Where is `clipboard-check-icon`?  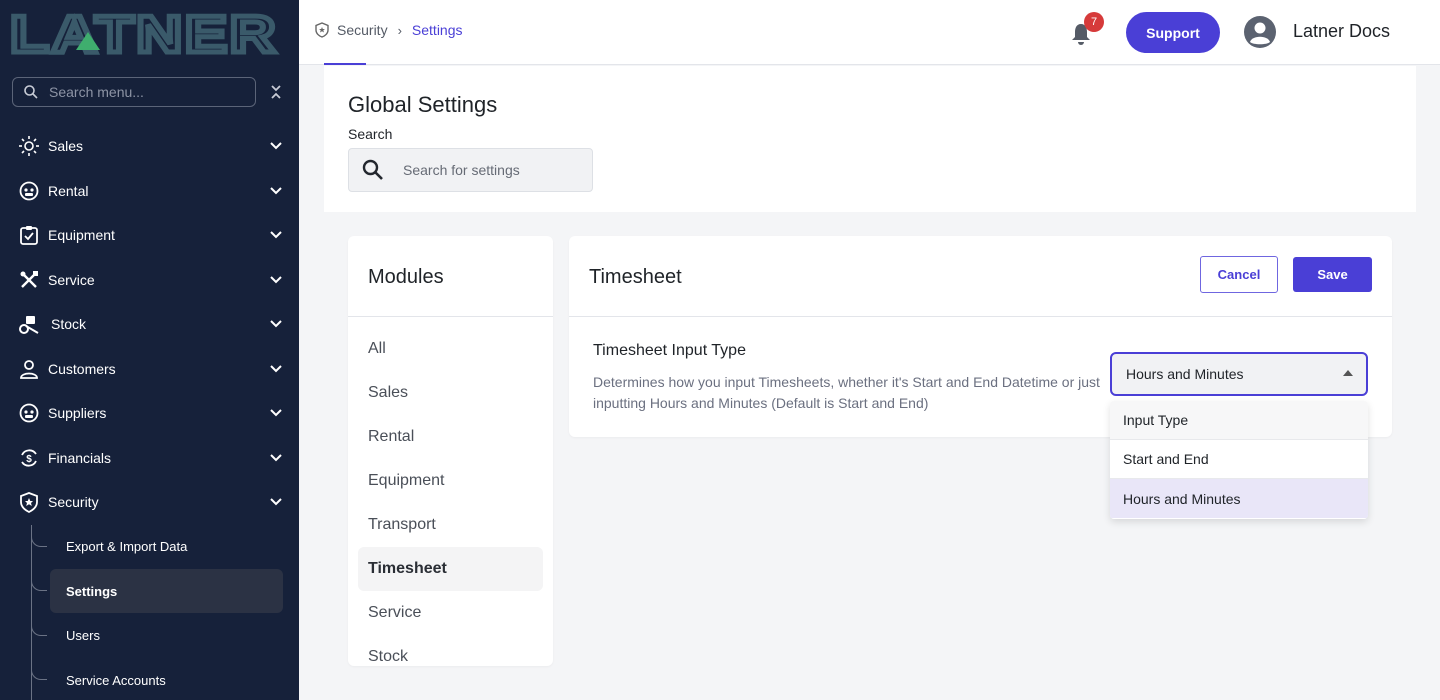
clipboard-check-icon is located at coordinates (29, 235).